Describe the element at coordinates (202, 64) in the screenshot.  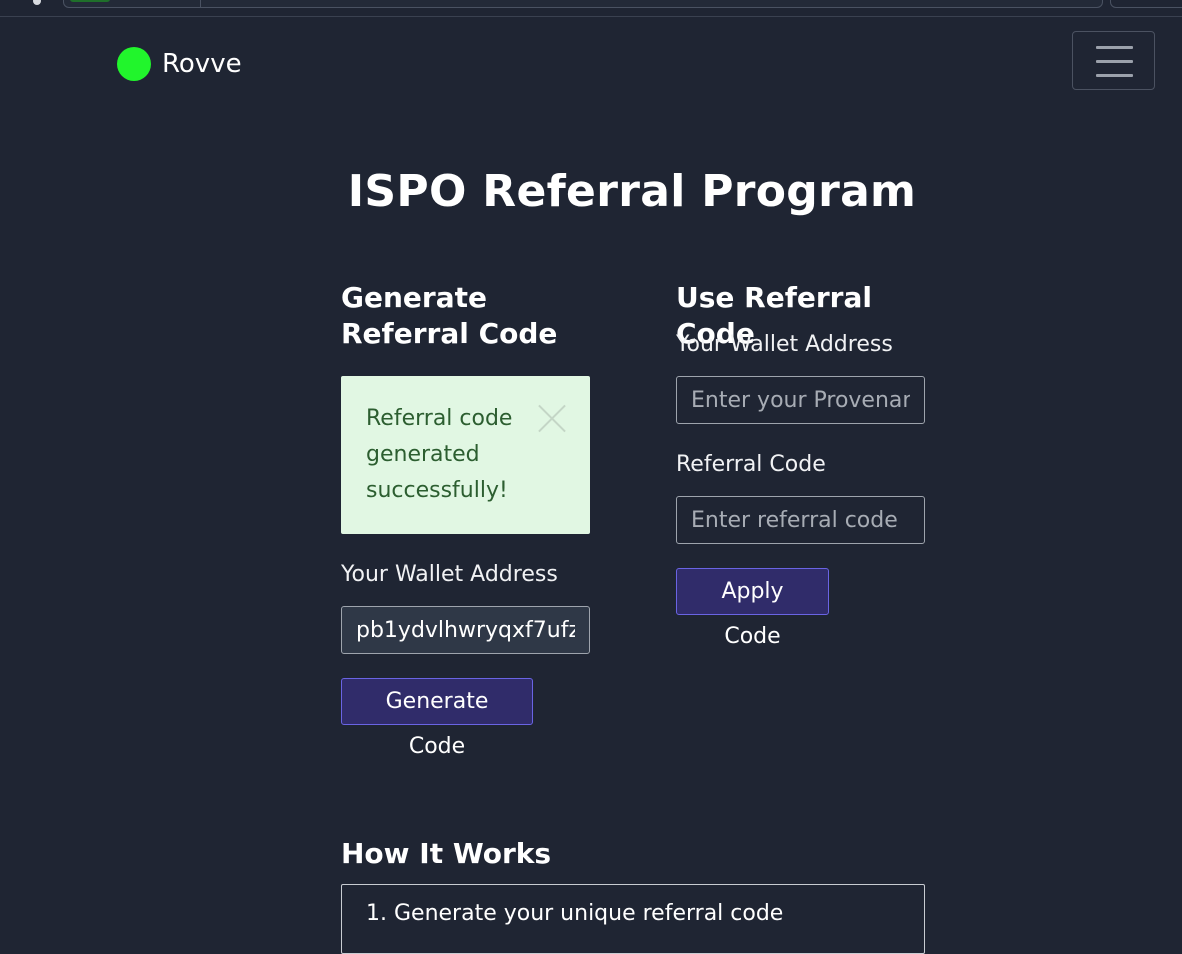
I see `brand-name: Rovve` at that location.